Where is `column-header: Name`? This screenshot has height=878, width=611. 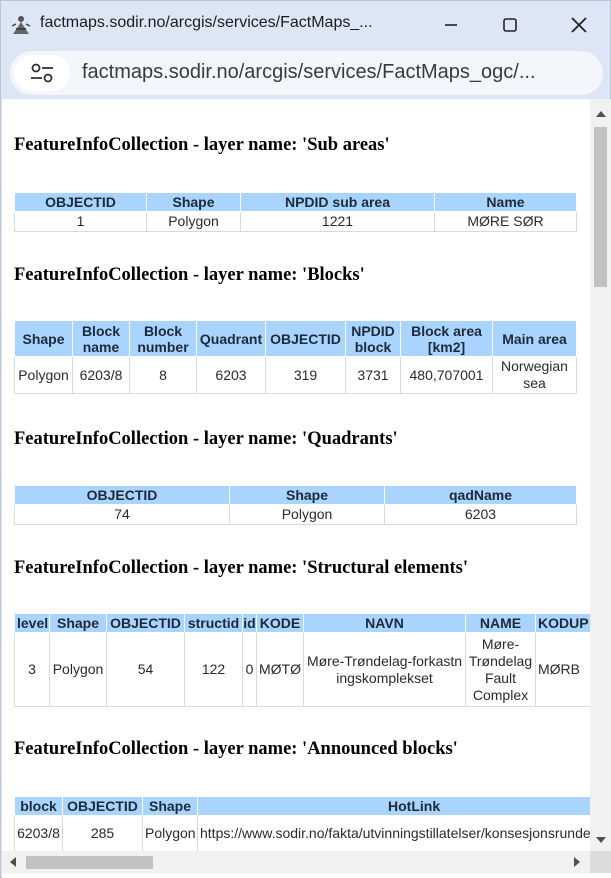 column-header: Name is located at coordinates (505, 202).